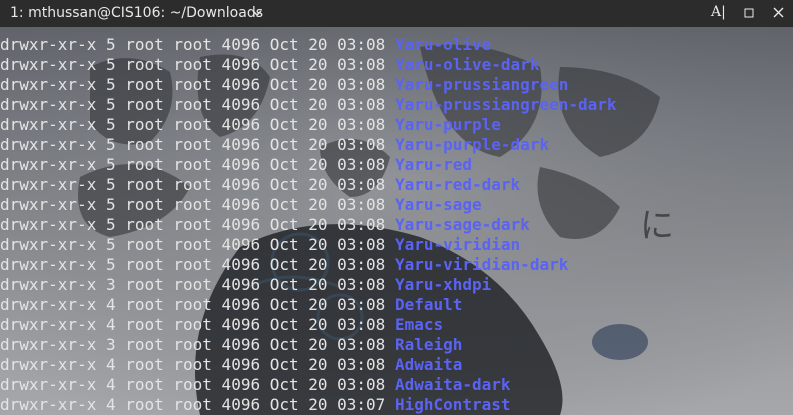 Image resolution: width=793 pixels, height=415 pixels. What do you see at coordinates (467, 64) in the screenshot?
I see `directory-name: Yaru-olive-dark` at bounding box center [467, 64].